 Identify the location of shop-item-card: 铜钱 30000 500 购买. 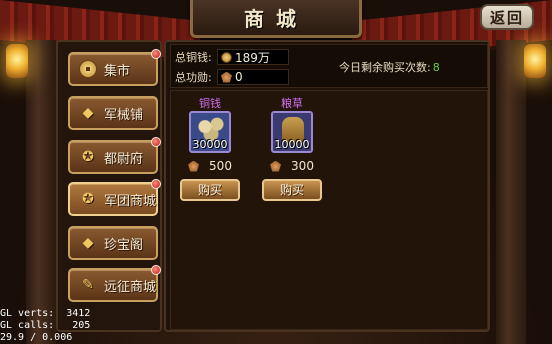
(210, 153).